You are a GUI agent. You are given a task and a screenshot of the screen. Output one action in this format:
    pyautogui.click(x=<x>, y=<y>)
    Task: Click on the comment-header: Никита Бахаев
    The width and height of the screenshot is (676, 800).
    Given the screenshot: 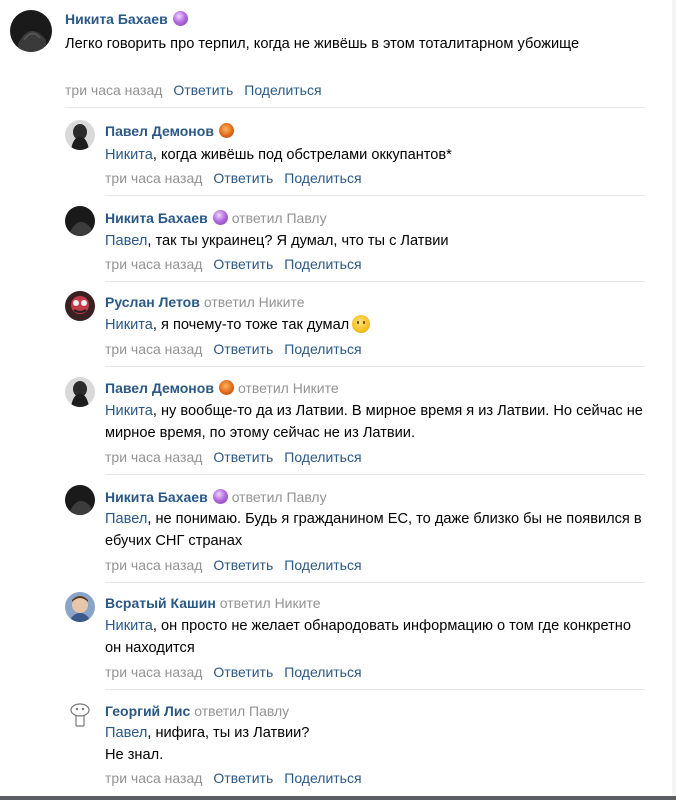 What is the action you would take?
    pyautogui.click(x=126, y=19)
    